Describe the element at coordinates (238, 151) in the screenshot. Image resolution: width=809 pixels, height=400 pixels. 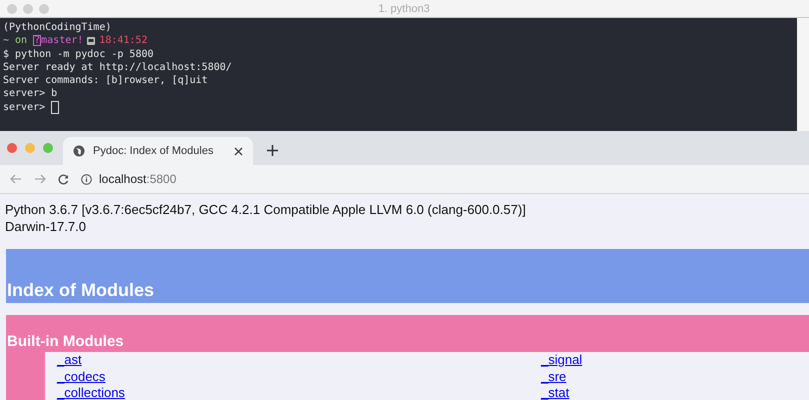
I see `close-icon` at that location.